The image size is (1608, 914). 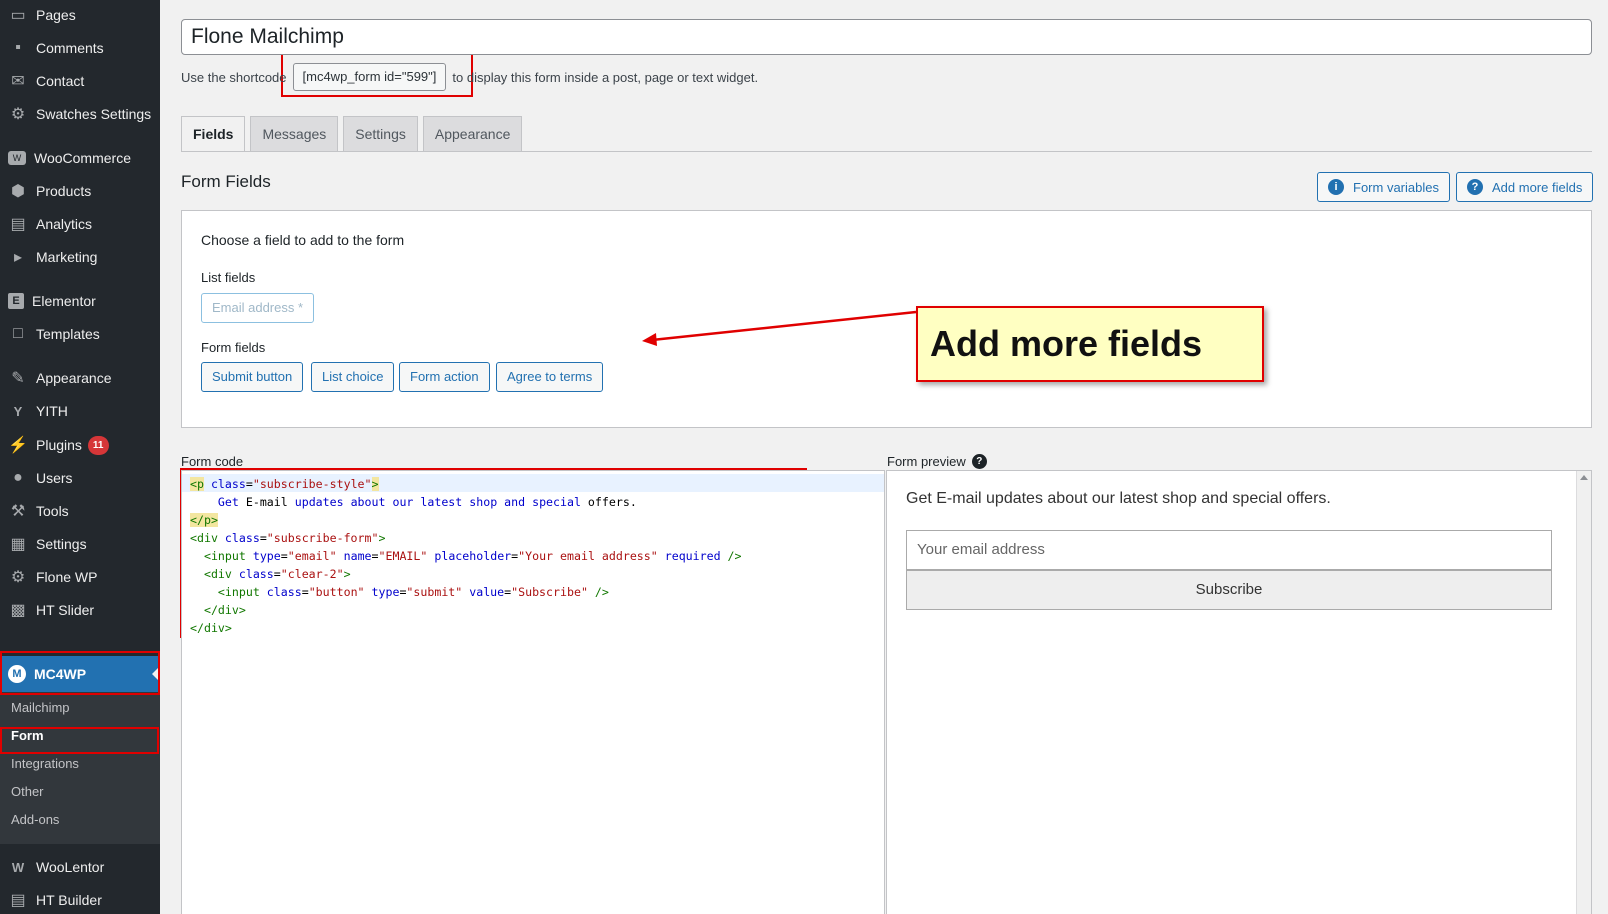 I want to click on form-title-input: Flone Mailchimp, so click(x=886, y=37).